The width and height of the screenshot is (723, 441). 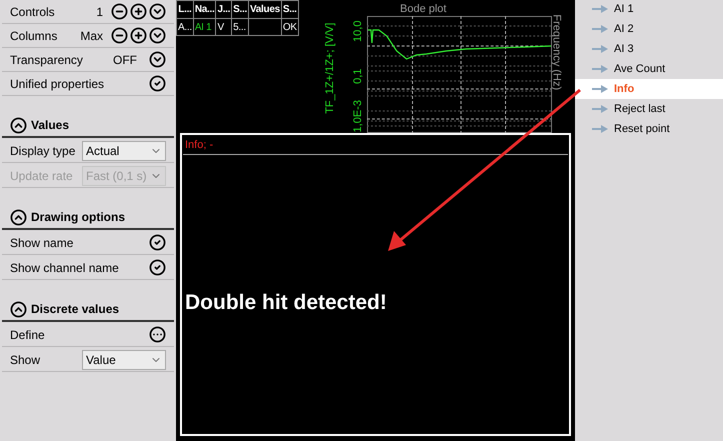 I want to click on property-label: Show, so click(x=25, y=360).